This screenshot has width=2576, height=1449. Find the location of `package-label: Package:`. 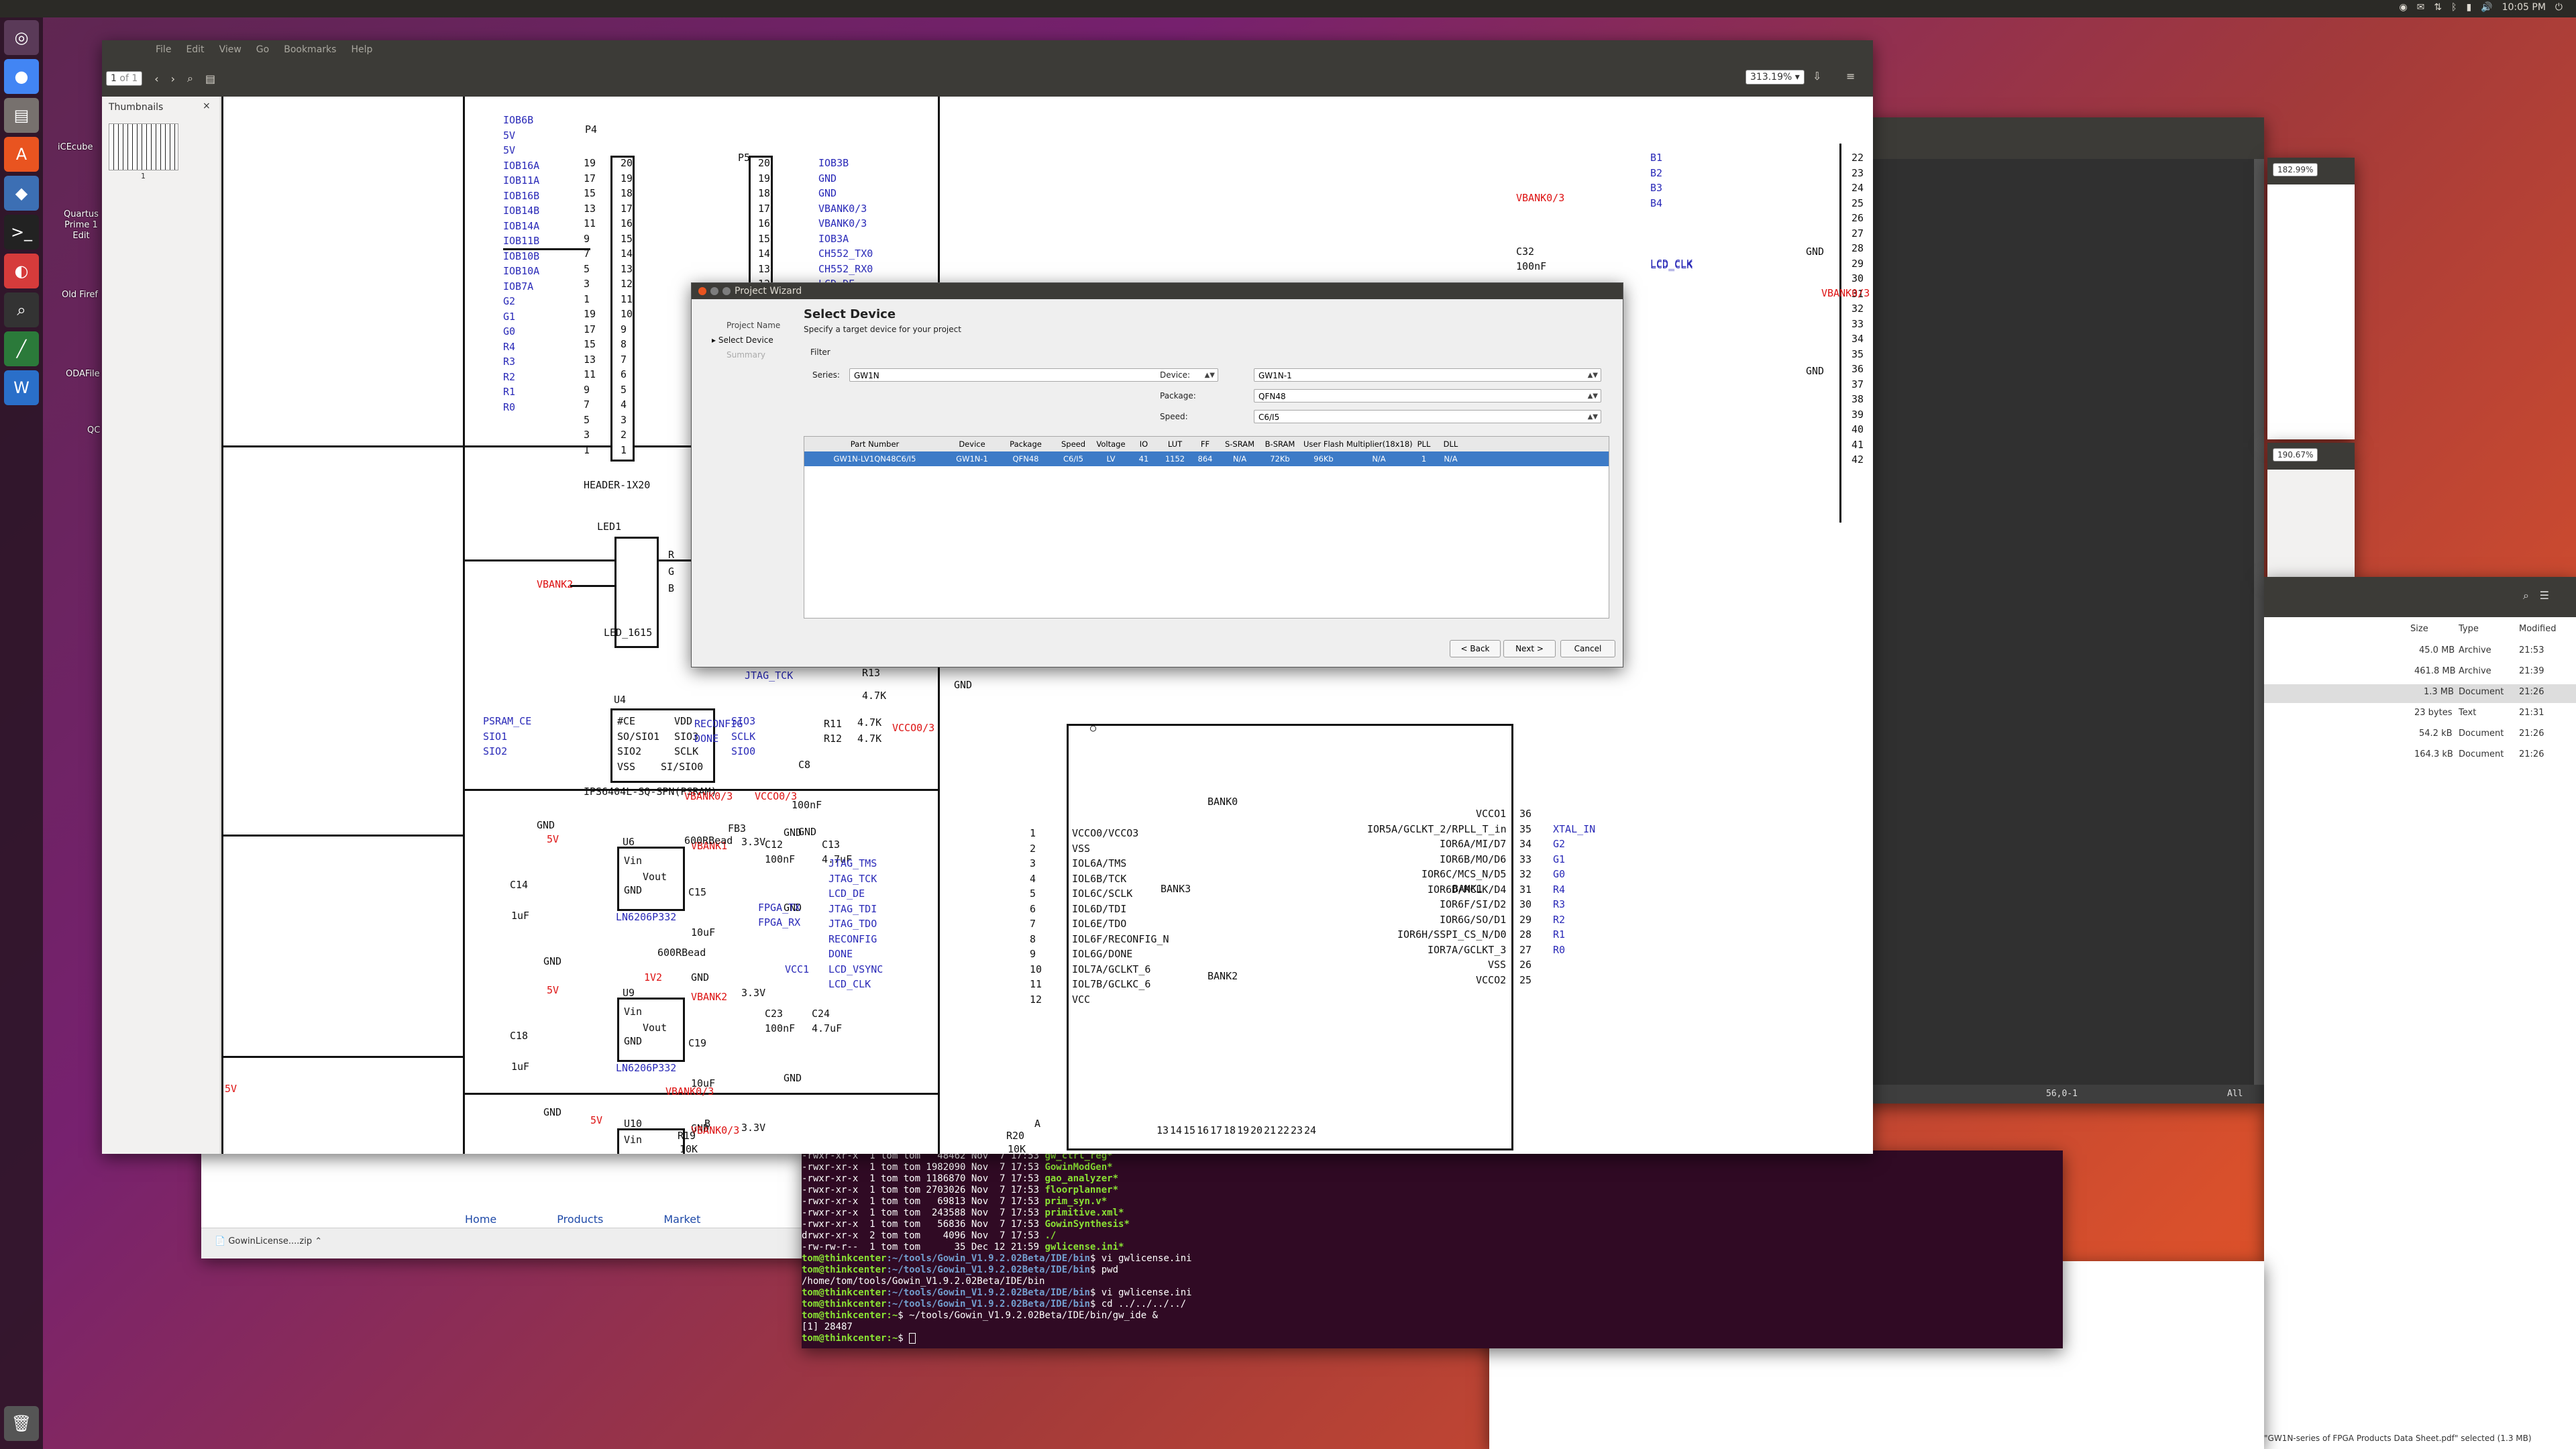

package-label: Package: is located at coordinates (1178, 395).